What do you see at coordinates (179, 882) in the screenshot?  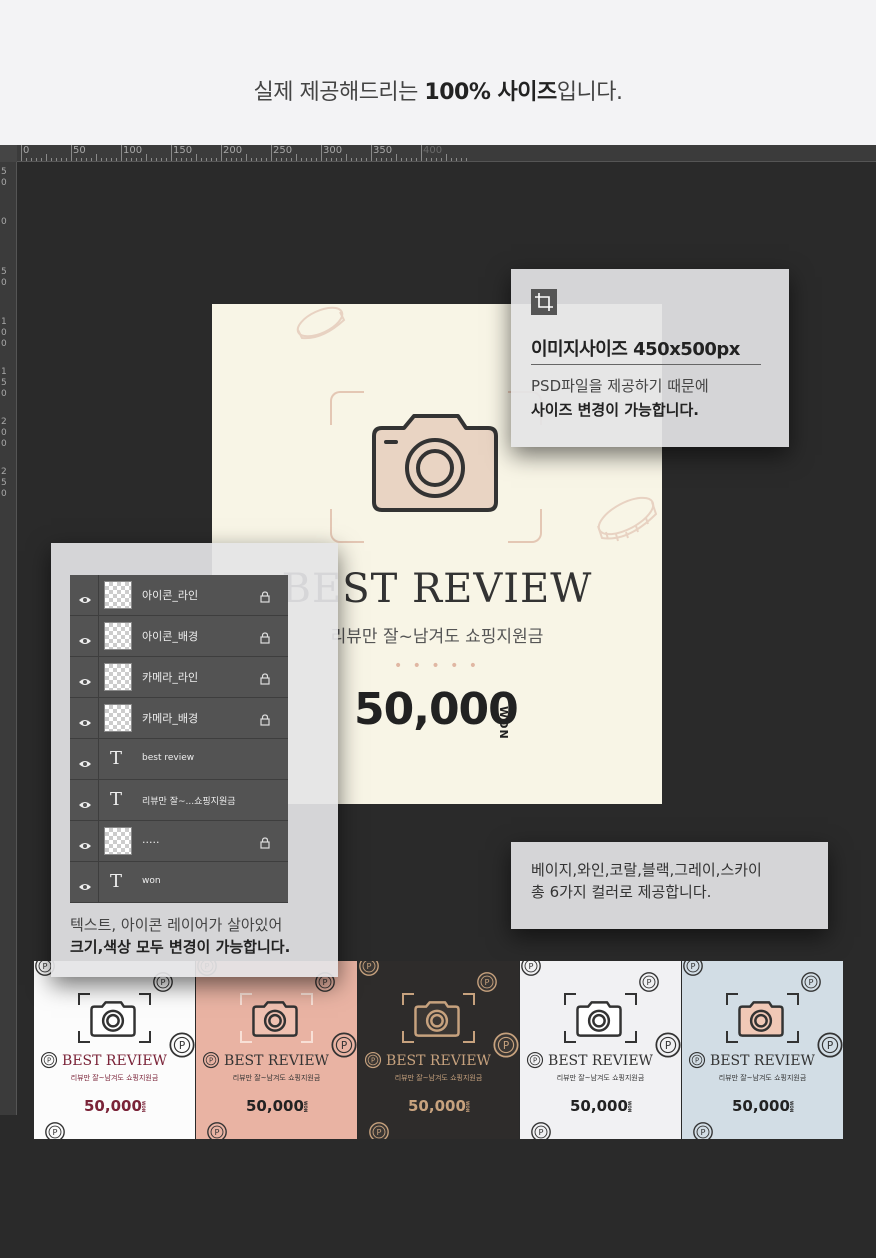 I see `layer-row: Twon` at bounding box center [179, 882].